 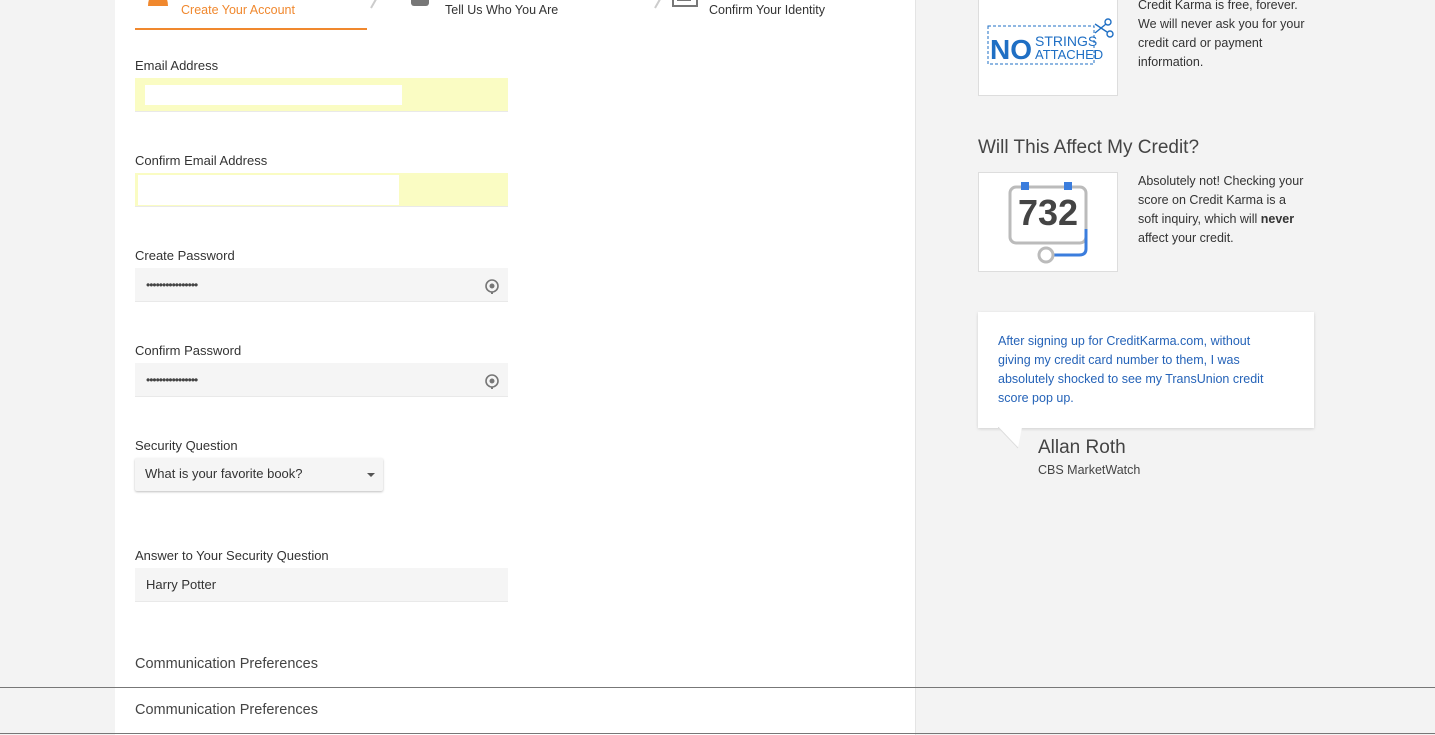 I want to click on security-question-label: Security Question, so click(x=186, y=445).